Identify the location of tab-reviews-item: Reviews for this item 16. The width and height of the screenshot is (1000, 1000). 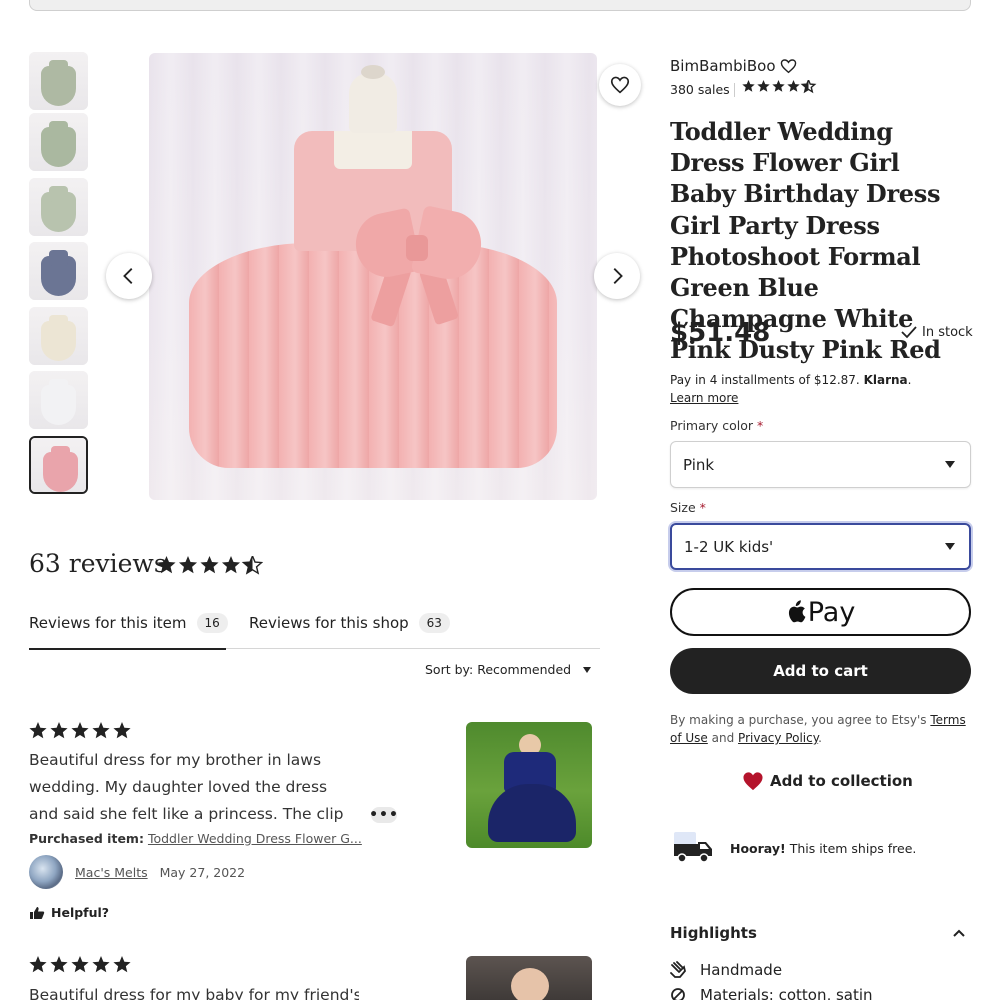
(128, 623).